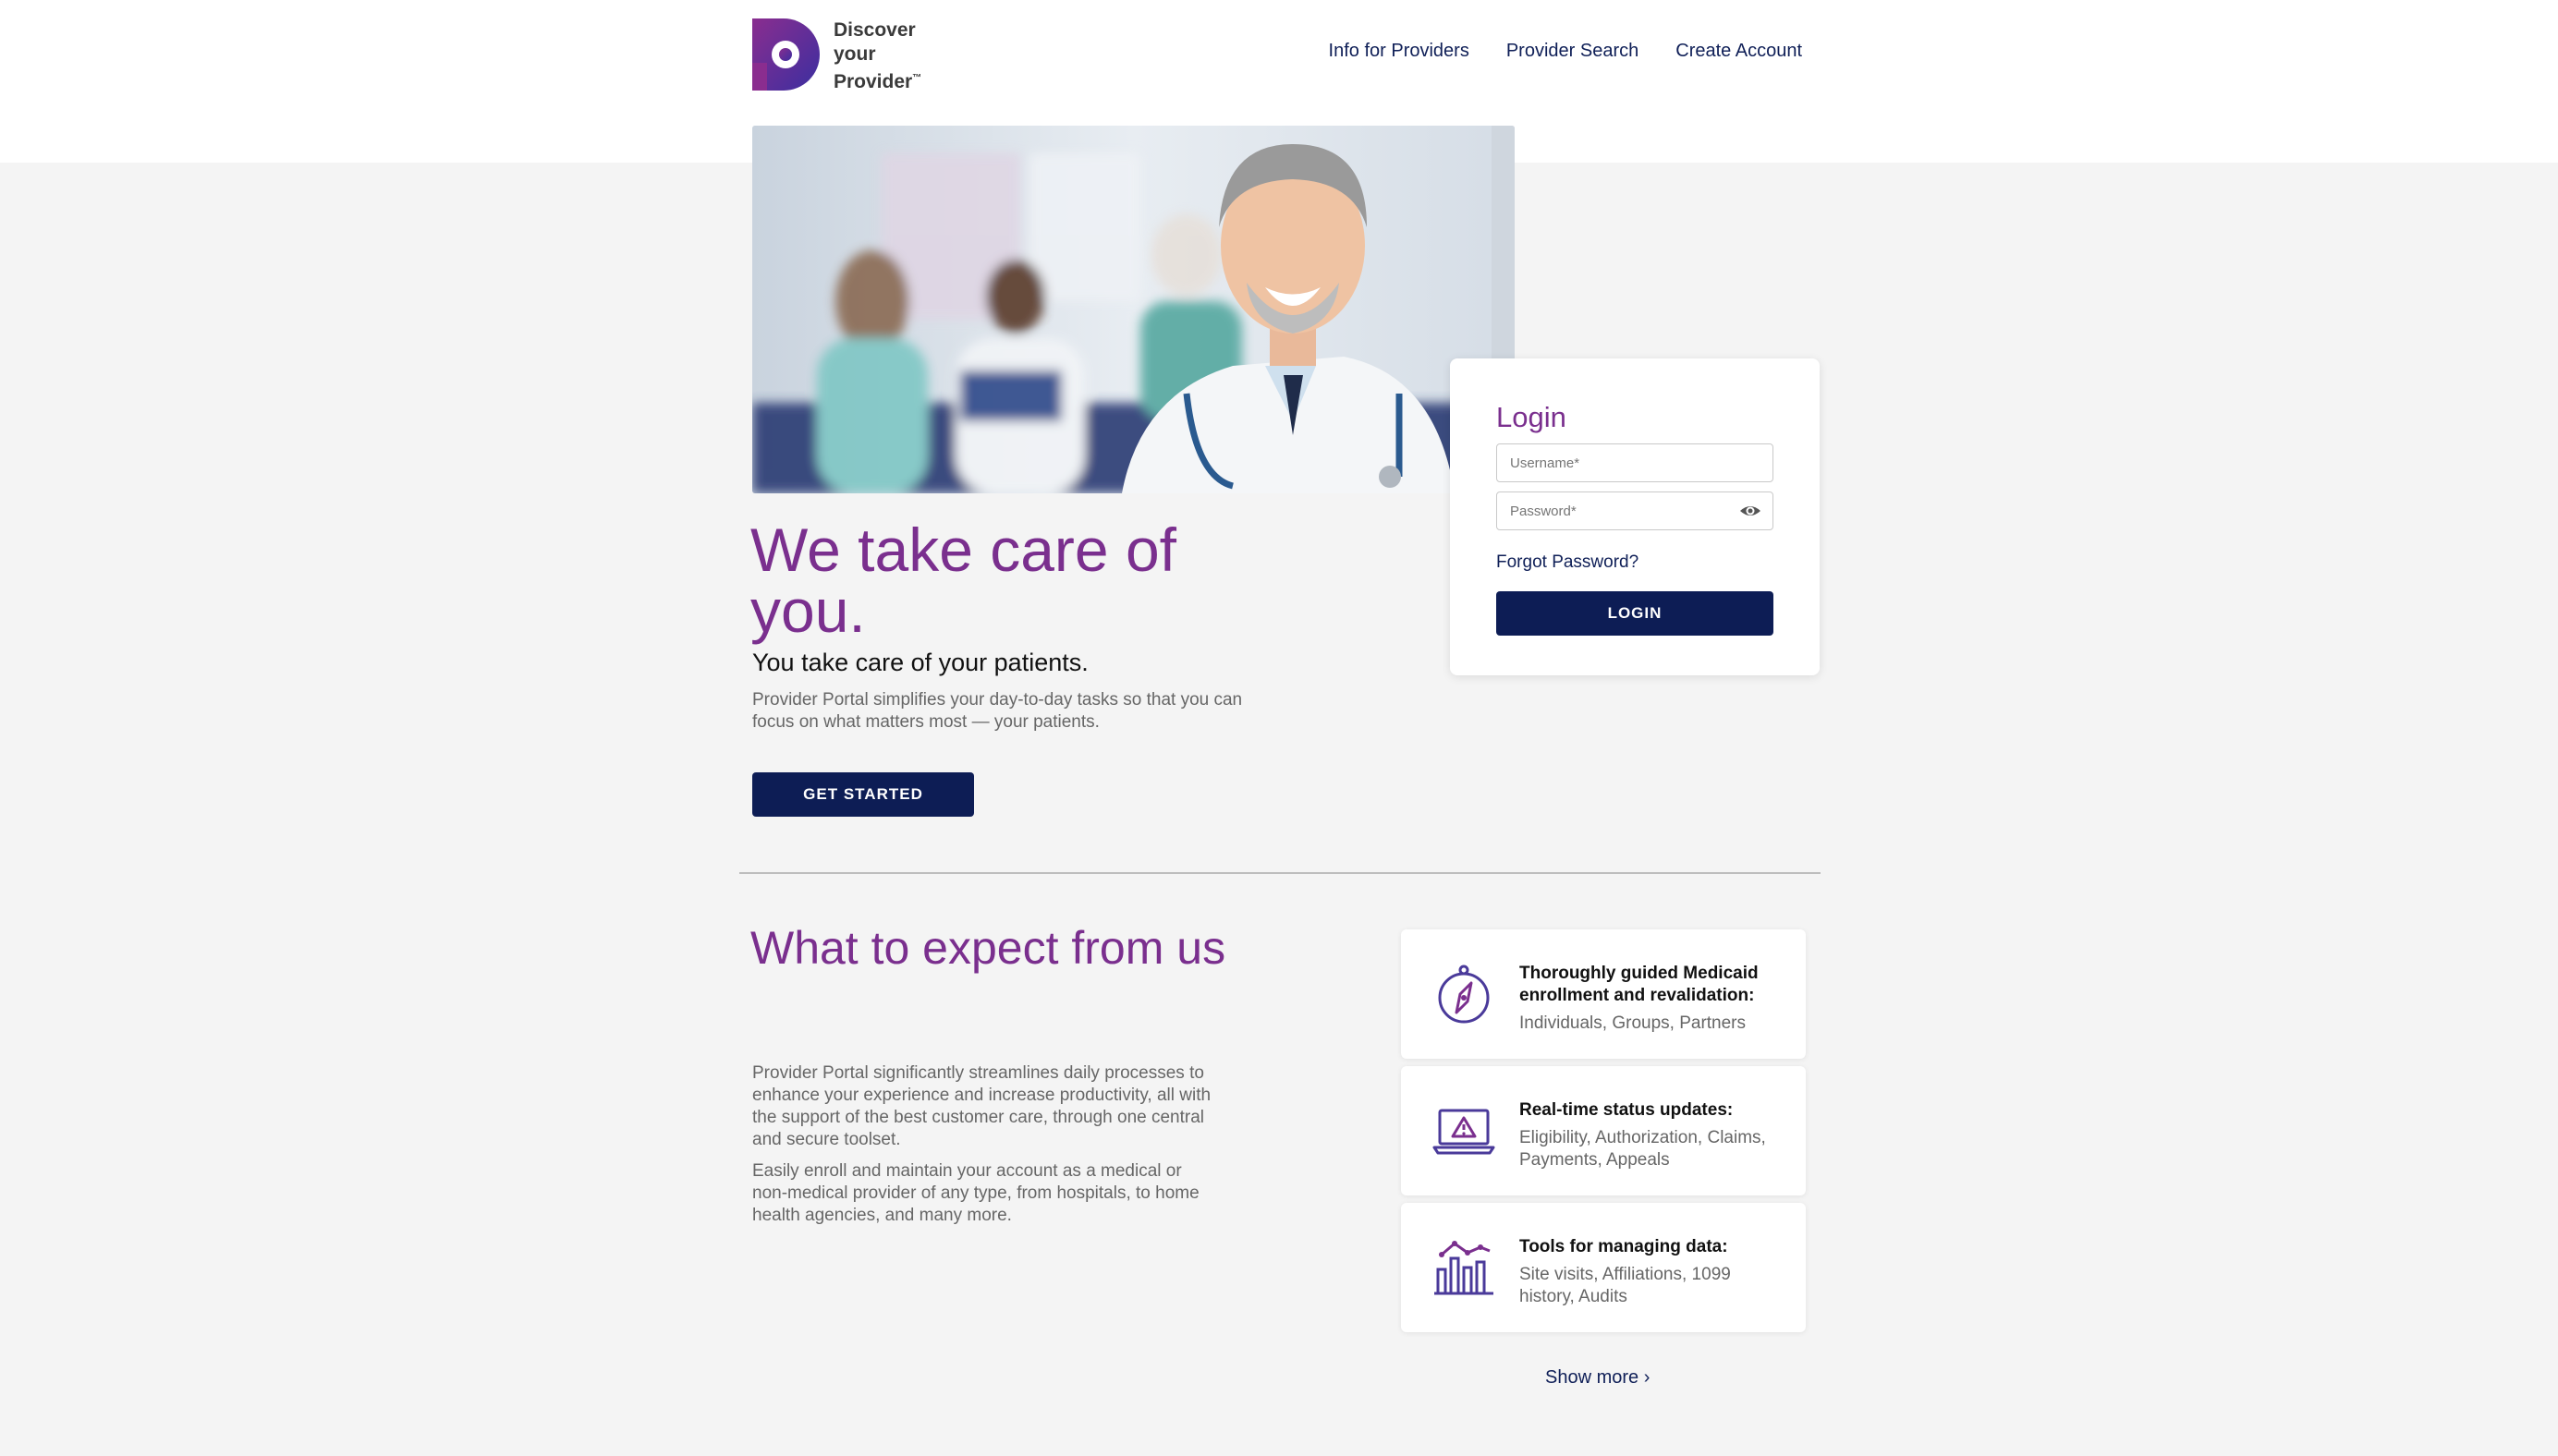 The image size is (2558, 1456). I want to click on logo-text: Discover your Provider™, so click(877, 56).